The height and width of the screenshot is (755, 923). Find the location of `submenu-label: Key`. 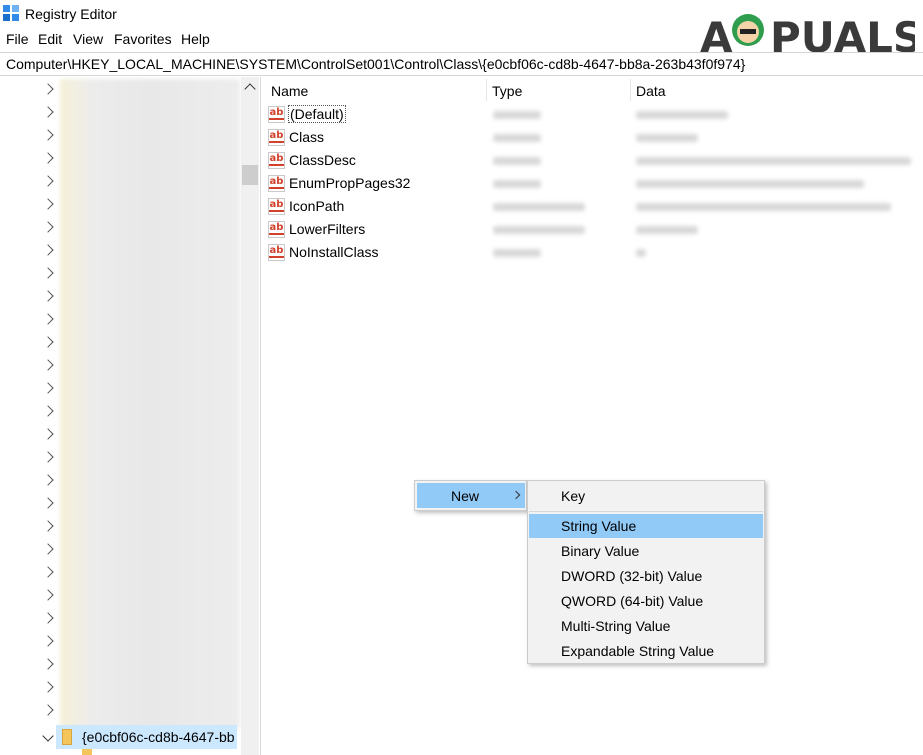

submenu-label: Key is located at coordinates (573, 496).